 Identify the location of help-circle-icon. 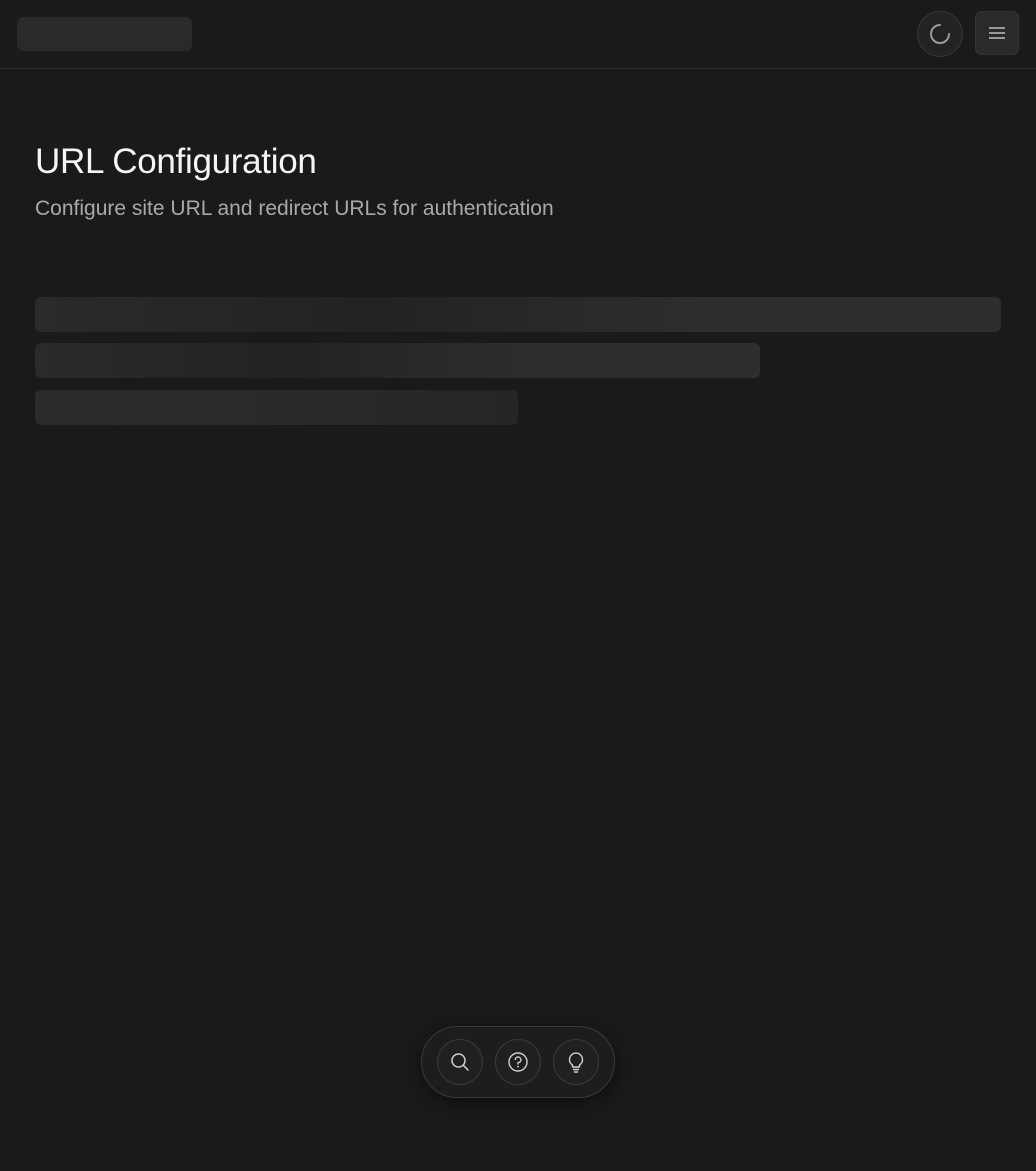
(518, 1062).